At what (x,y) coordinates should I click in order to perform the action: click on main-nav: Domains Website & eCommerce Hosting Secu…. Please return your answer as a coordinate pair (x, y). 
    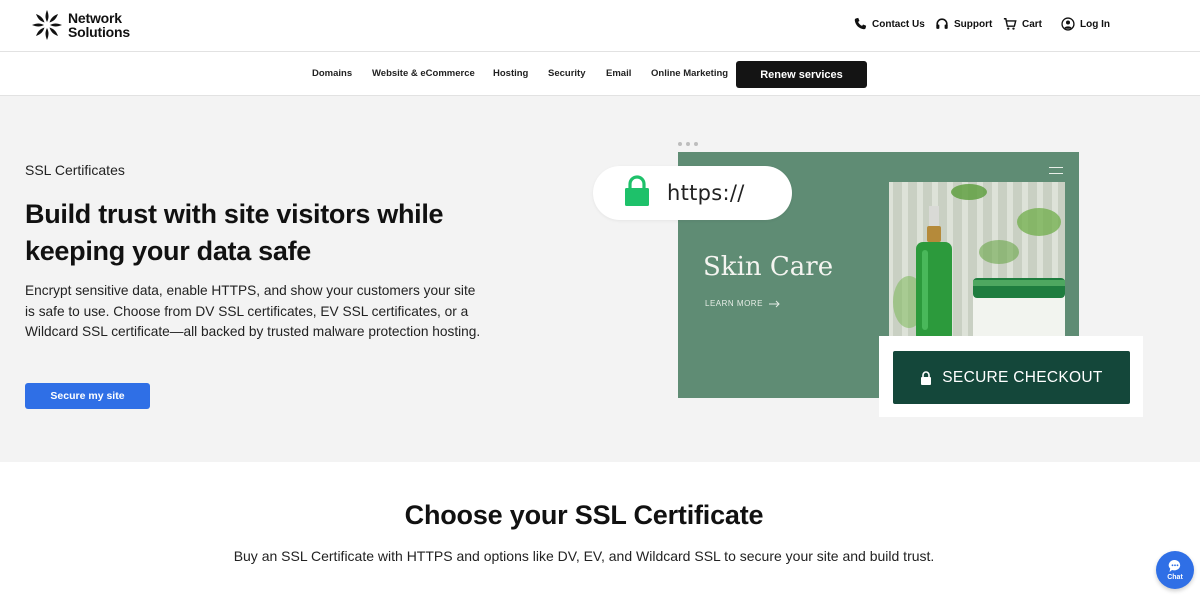
    Looking at the image, I should click on (600, 74).